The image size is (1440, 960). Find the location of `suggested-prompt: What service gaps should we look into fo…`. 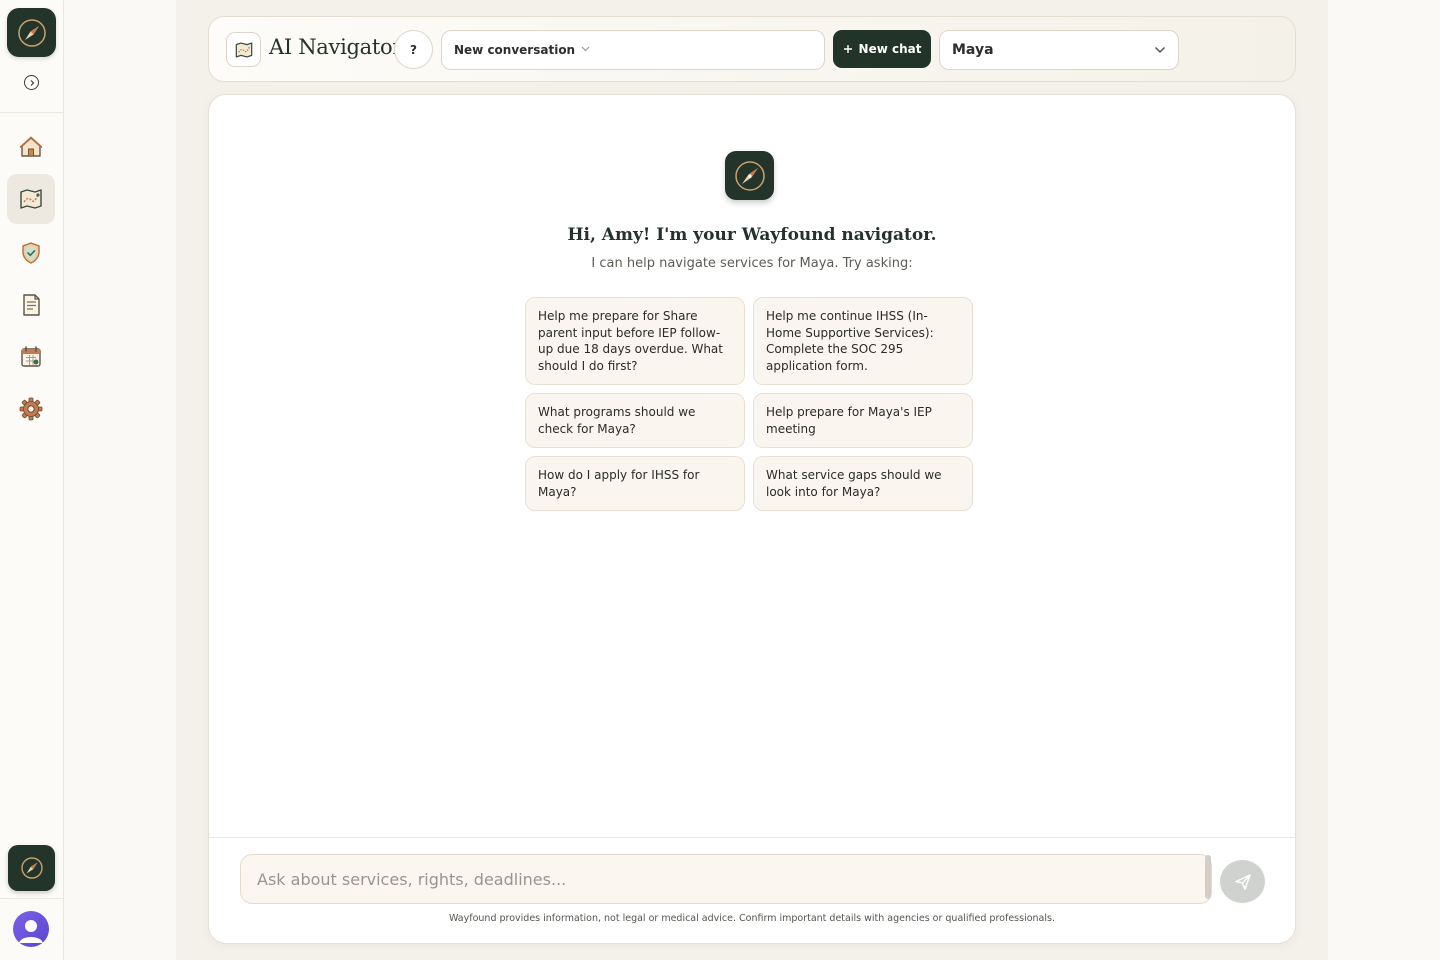

suggested-prompt: What service gaps should we look into fo… is located at coordinates (863, 483).